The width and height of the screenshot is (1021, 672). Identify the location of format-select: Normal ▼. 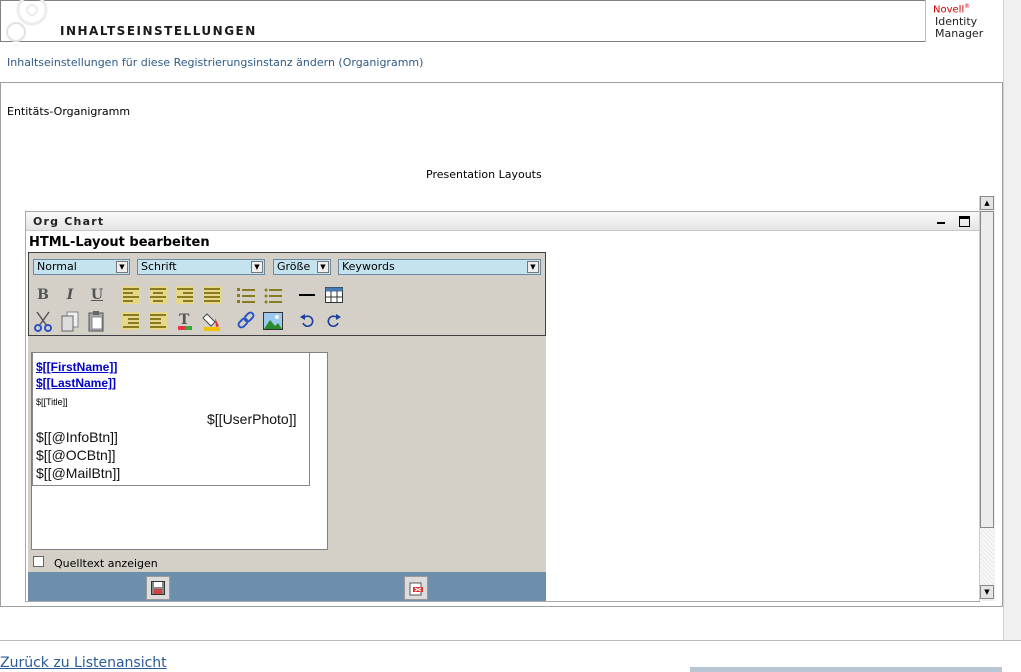
(81, 267).